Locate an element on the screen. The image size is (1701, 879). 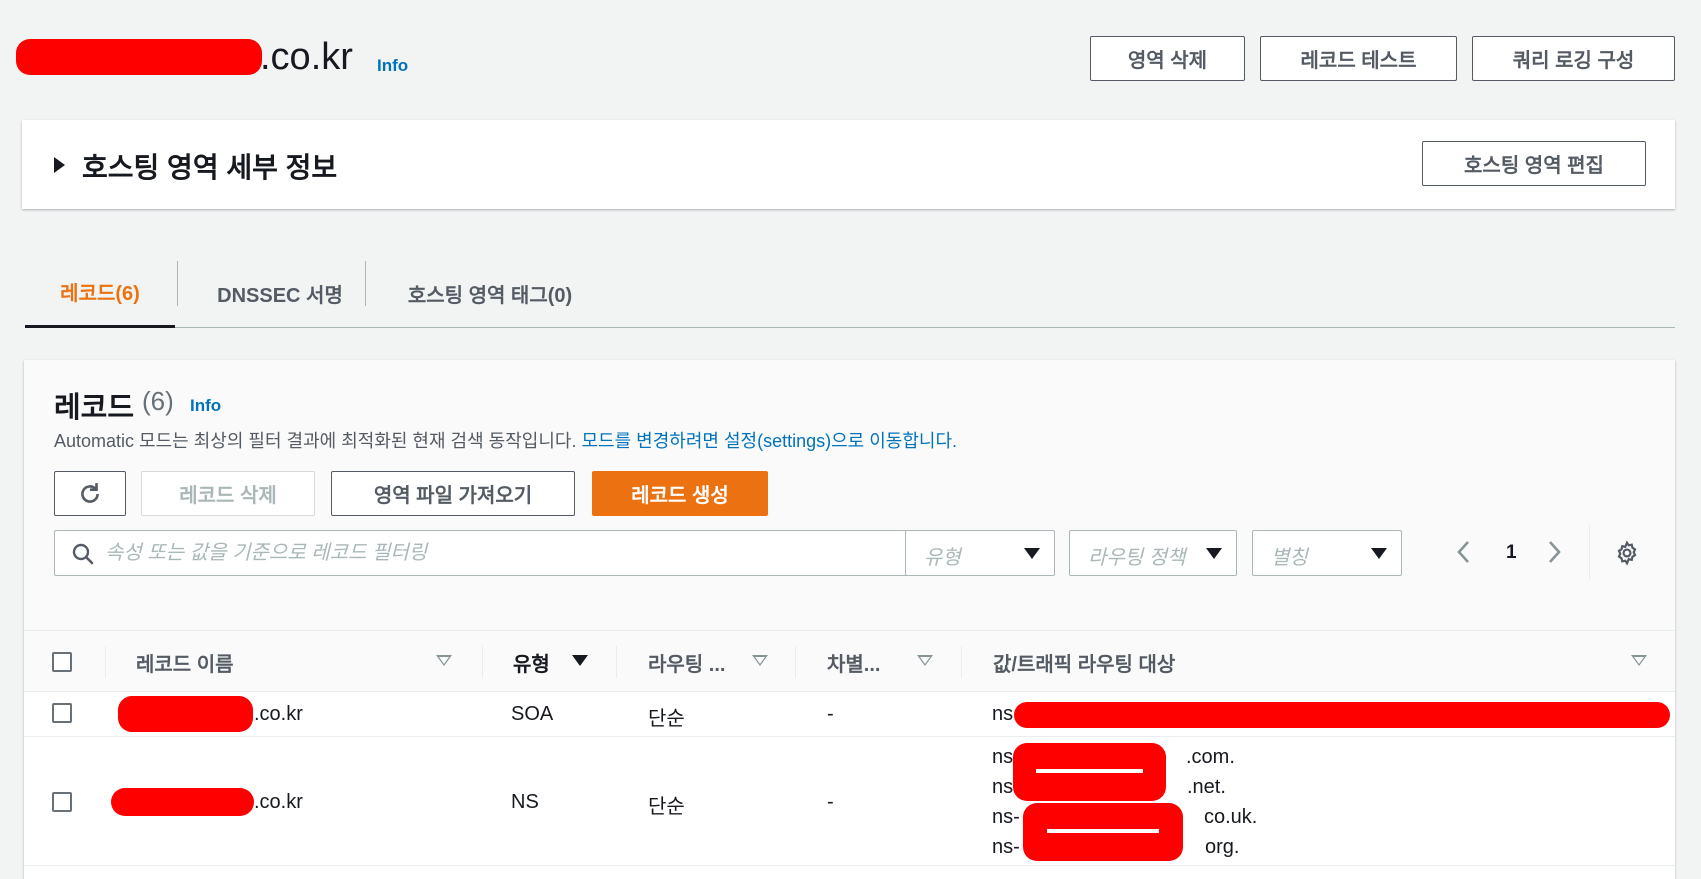
ns-value-suffix: co.uk. is located at coordinates (1231, 817).